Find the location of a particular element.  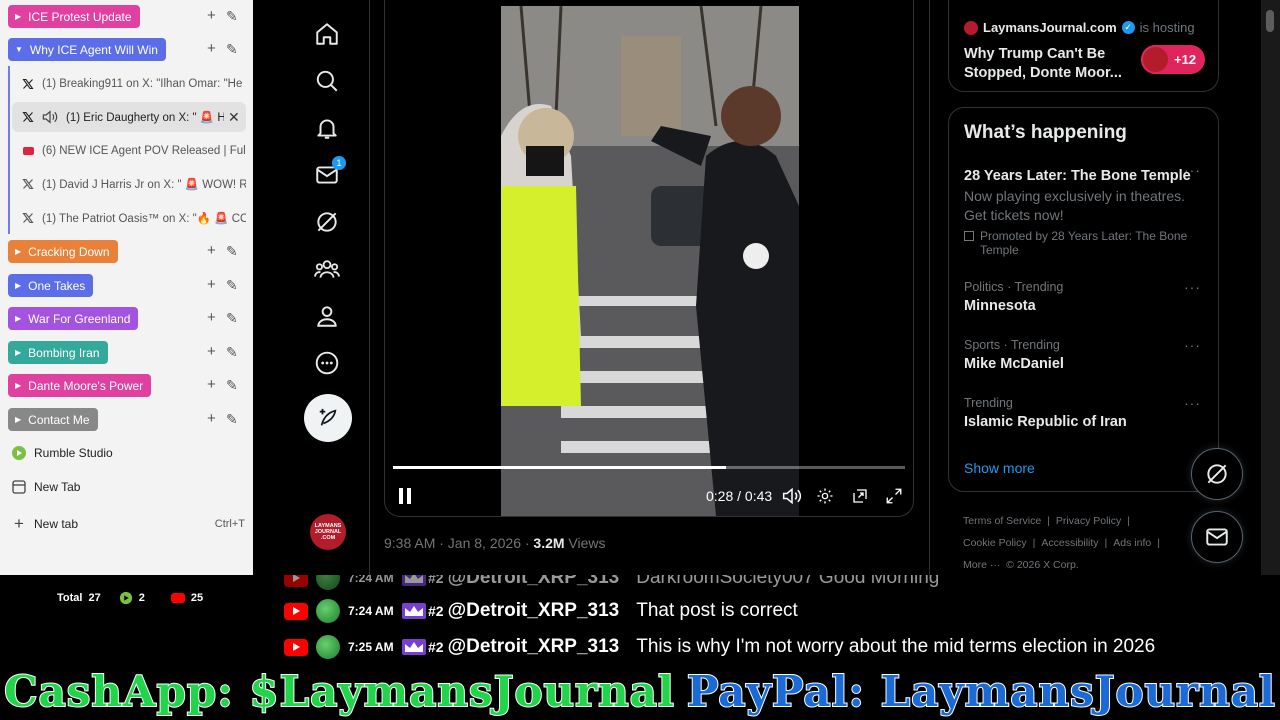

compose-post-button is located at coordinates (328, 418).